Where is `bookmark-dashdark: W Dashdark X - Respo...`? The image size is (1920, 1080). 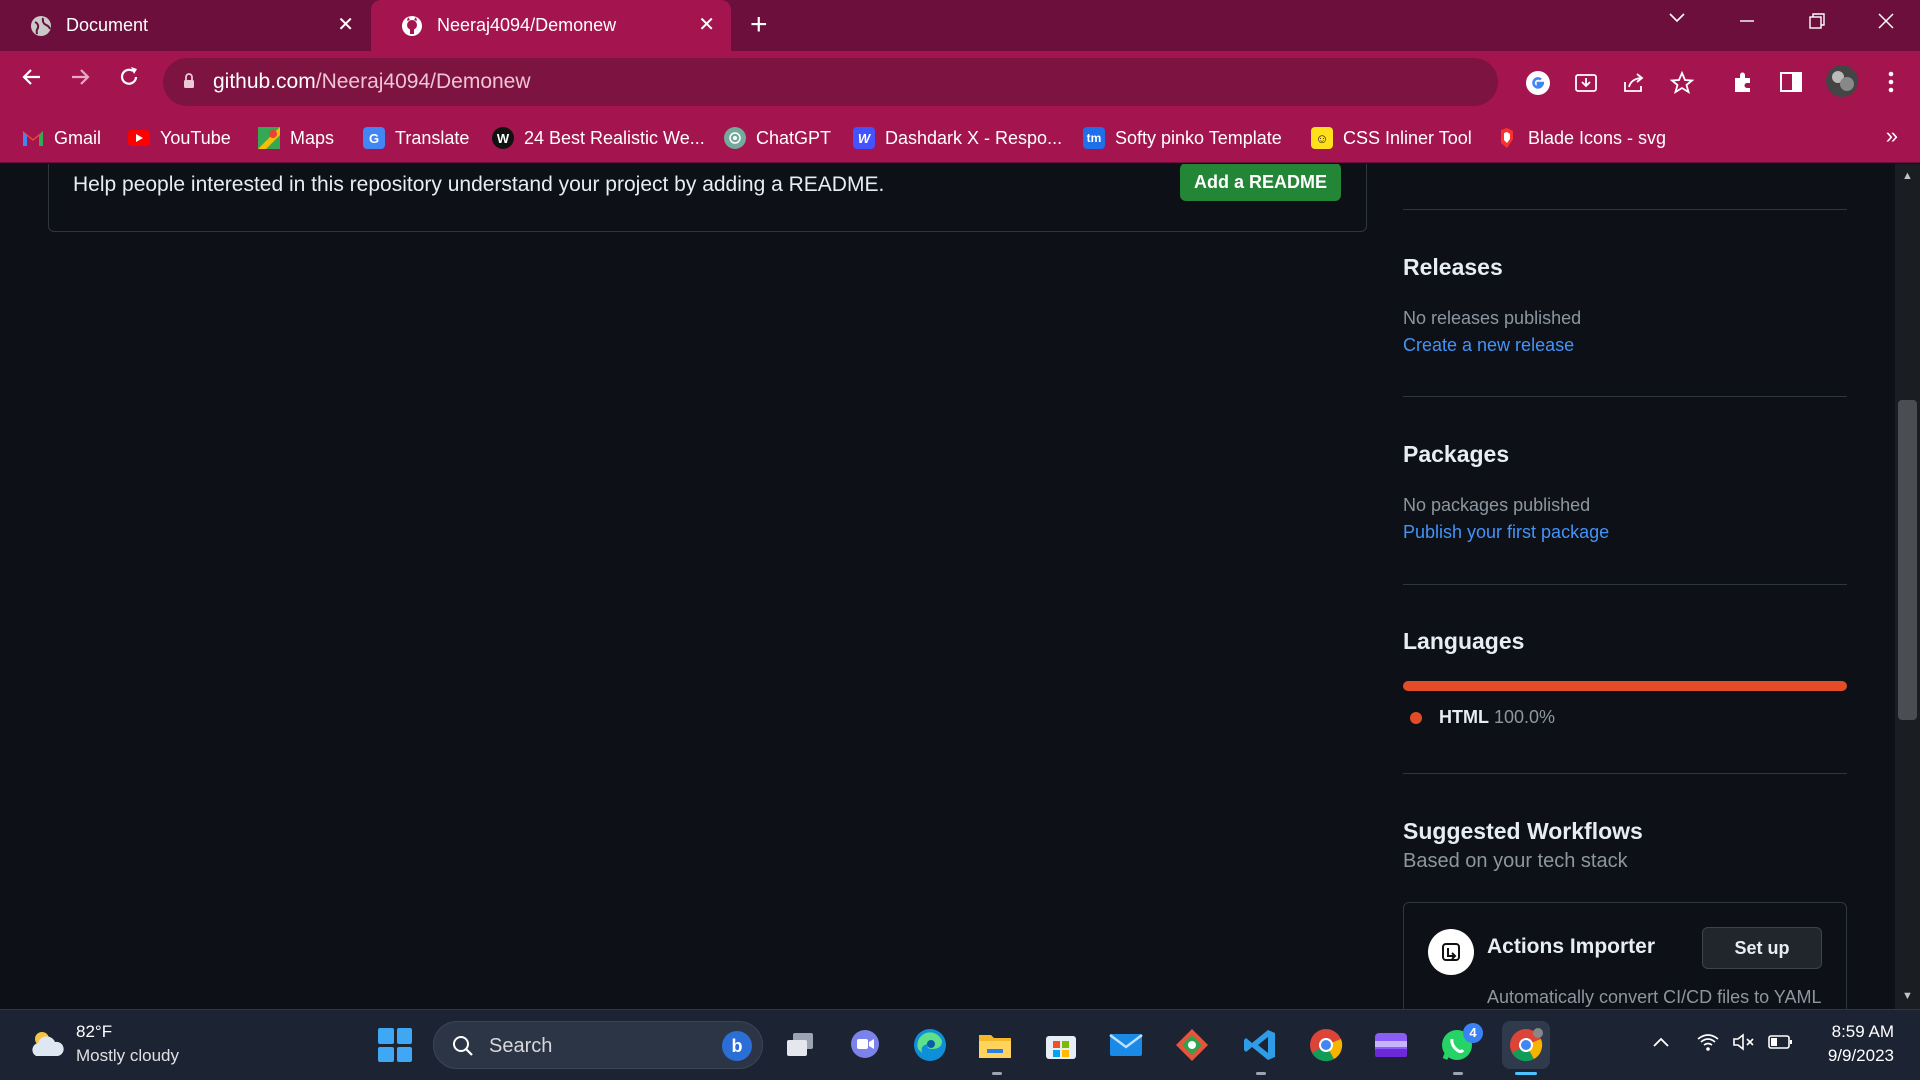
bookmark-dashdark: W Dashdark X - Respo... is located at coordinates (957, 138).